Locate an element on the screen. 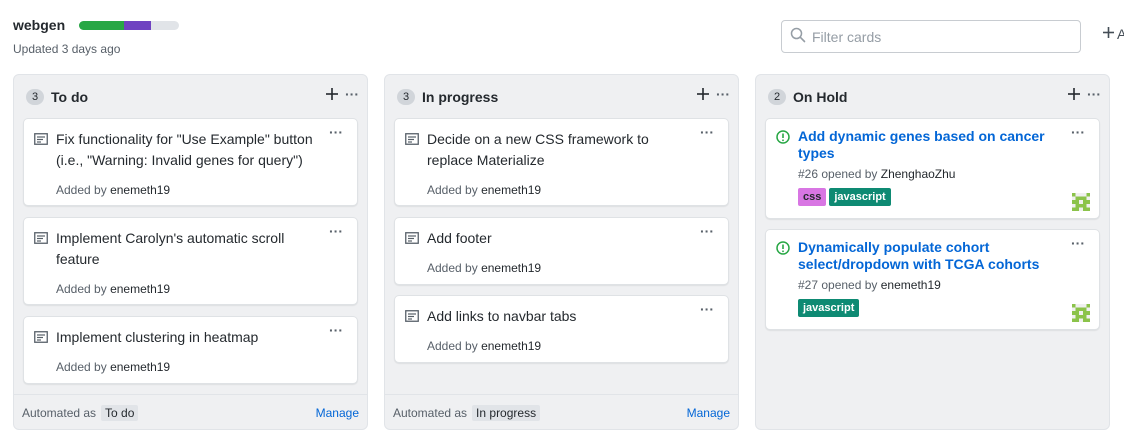 Image resolution: width=1124 pixels, height=443 pixels. project-progress-bar is located at coordinates (129, 25).